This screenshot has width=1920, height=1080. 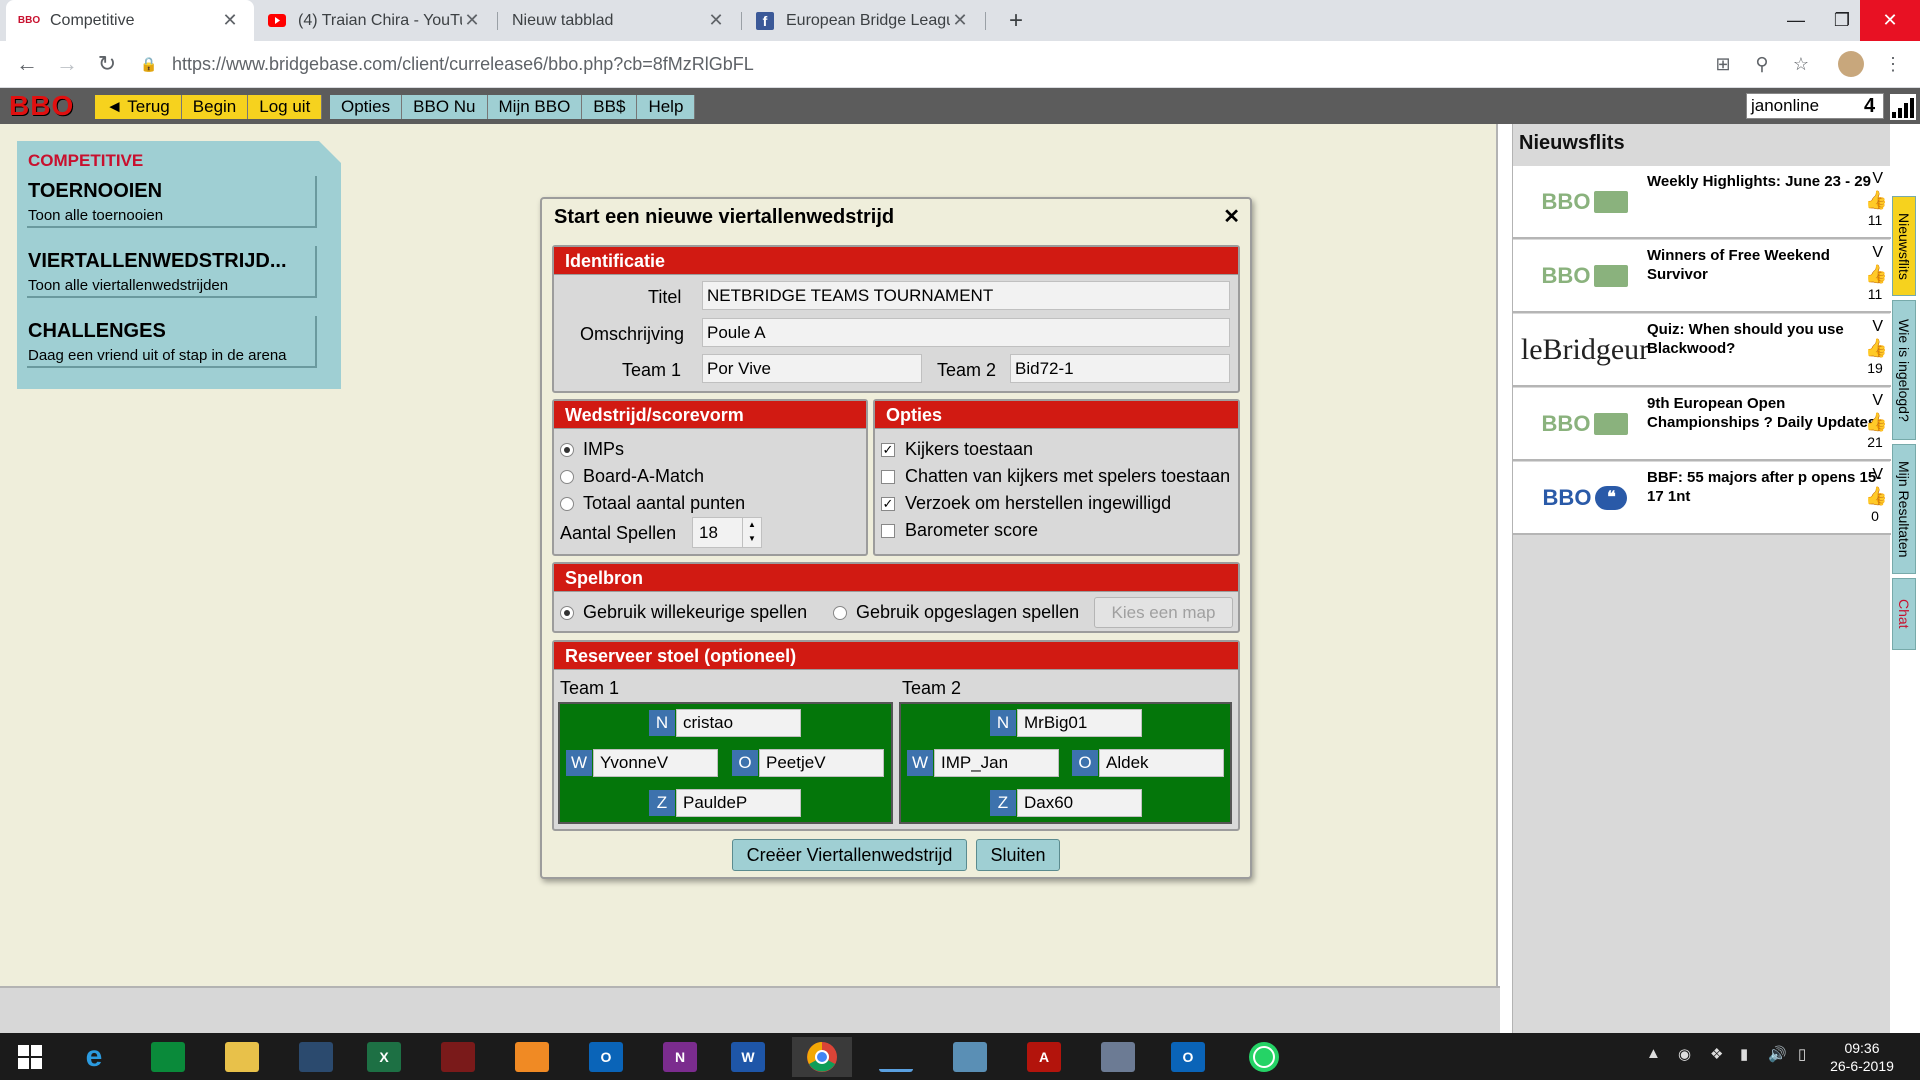 What do you see at coordinates (957, 449) in the screenshot?
I see `allow-kibitzers-option: ✓ Kijkers toestaan` at bounding box center [957, 449].